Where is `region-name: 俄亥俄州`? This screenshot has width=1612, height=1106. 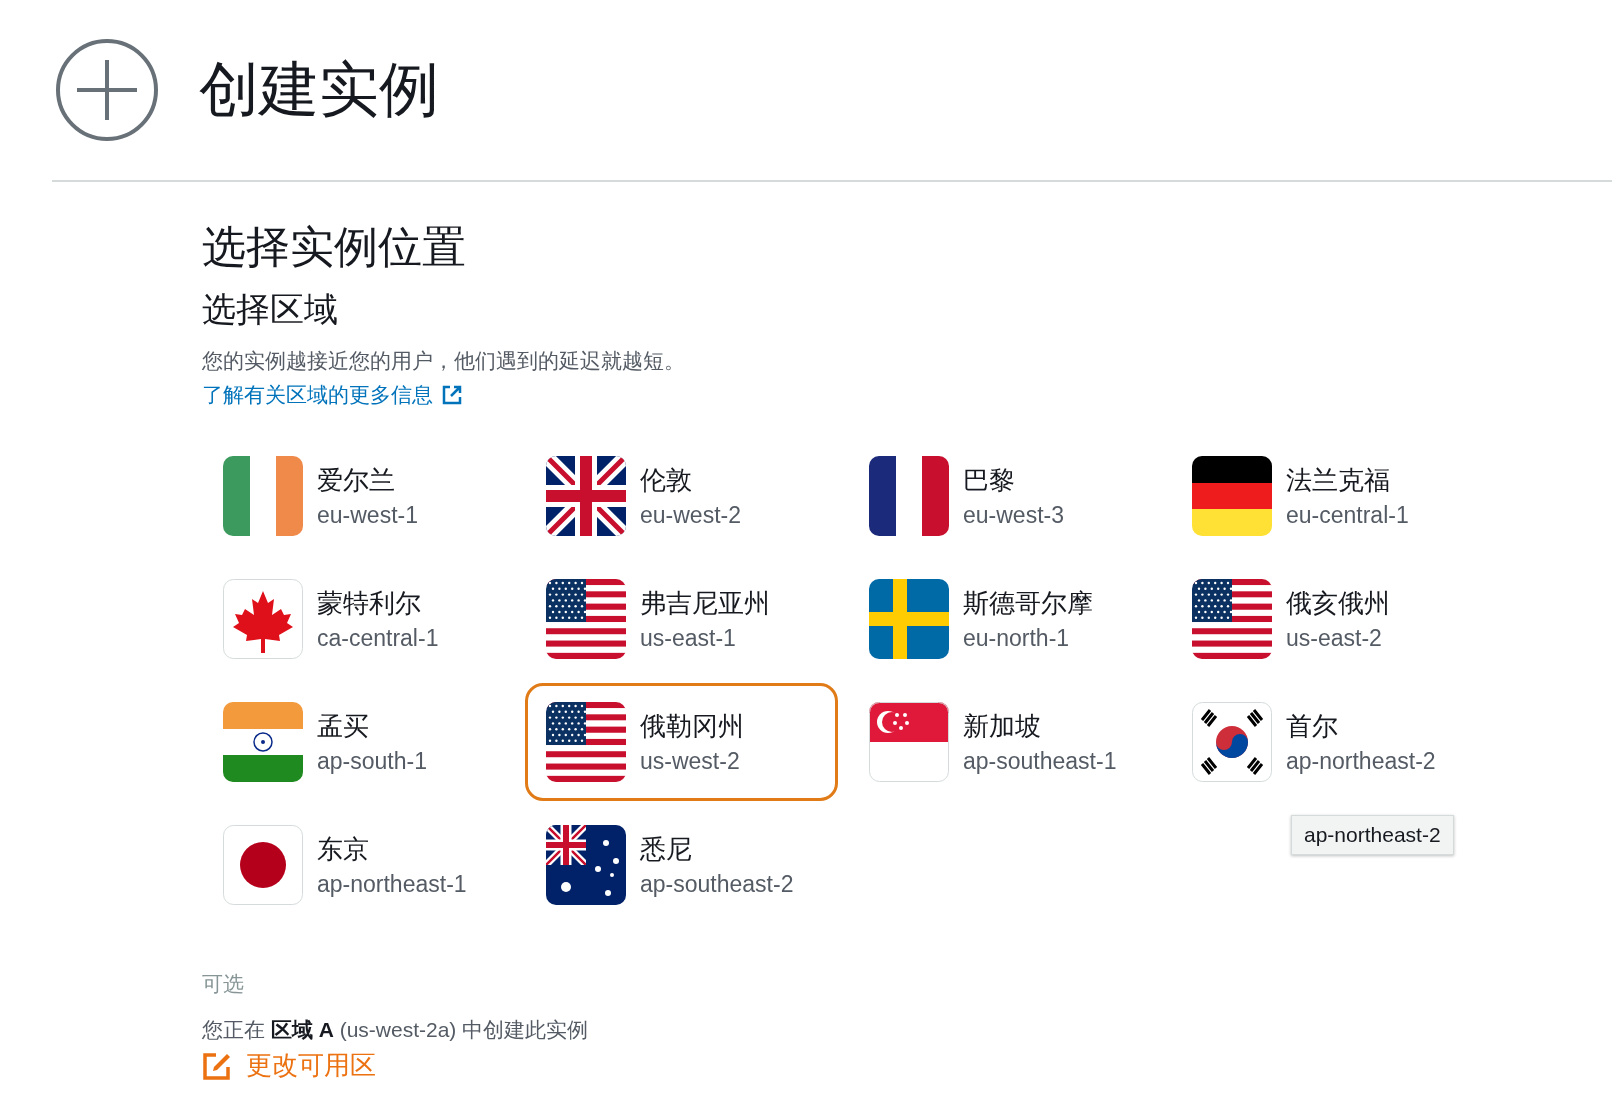 region-name: 俄亥俄州 is located at coordinates (1338, 603).